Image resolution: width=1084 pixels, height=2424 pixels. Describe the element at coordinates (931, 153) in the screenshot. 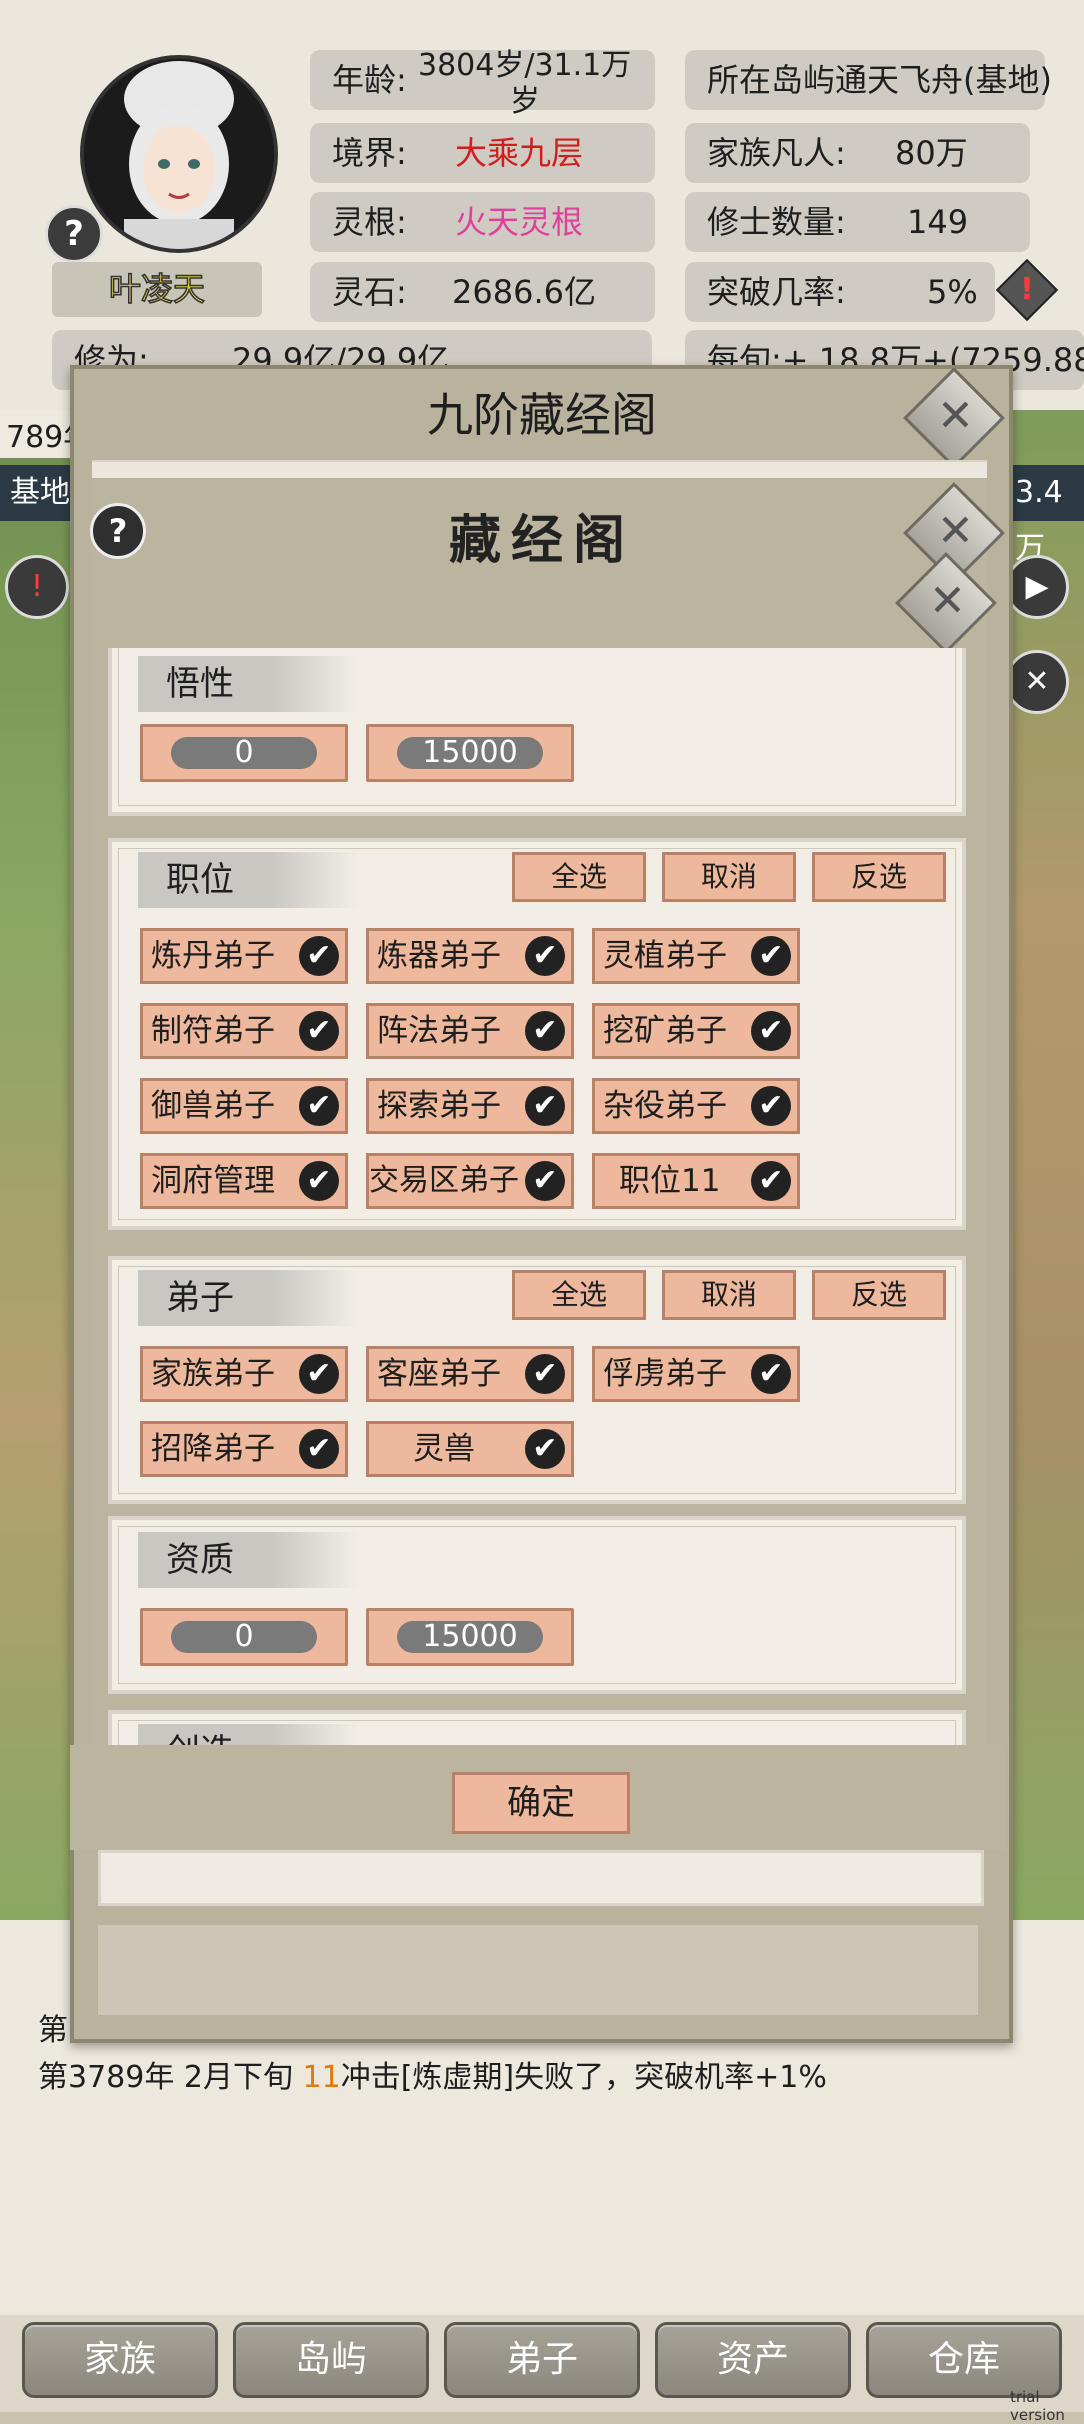

I see `family-value: 80万` at that location.